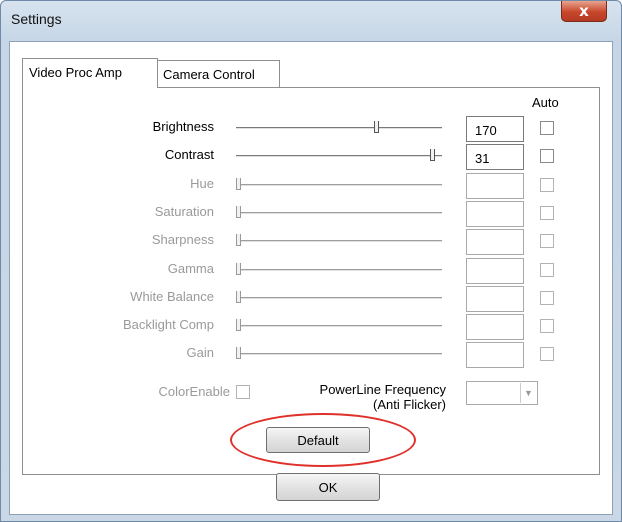 The height and width of the screenshot is (522, 622). Describe the element at coordinates (547, 298) in the screenshot. I see `white-balance-auto-checkbox` at that location.